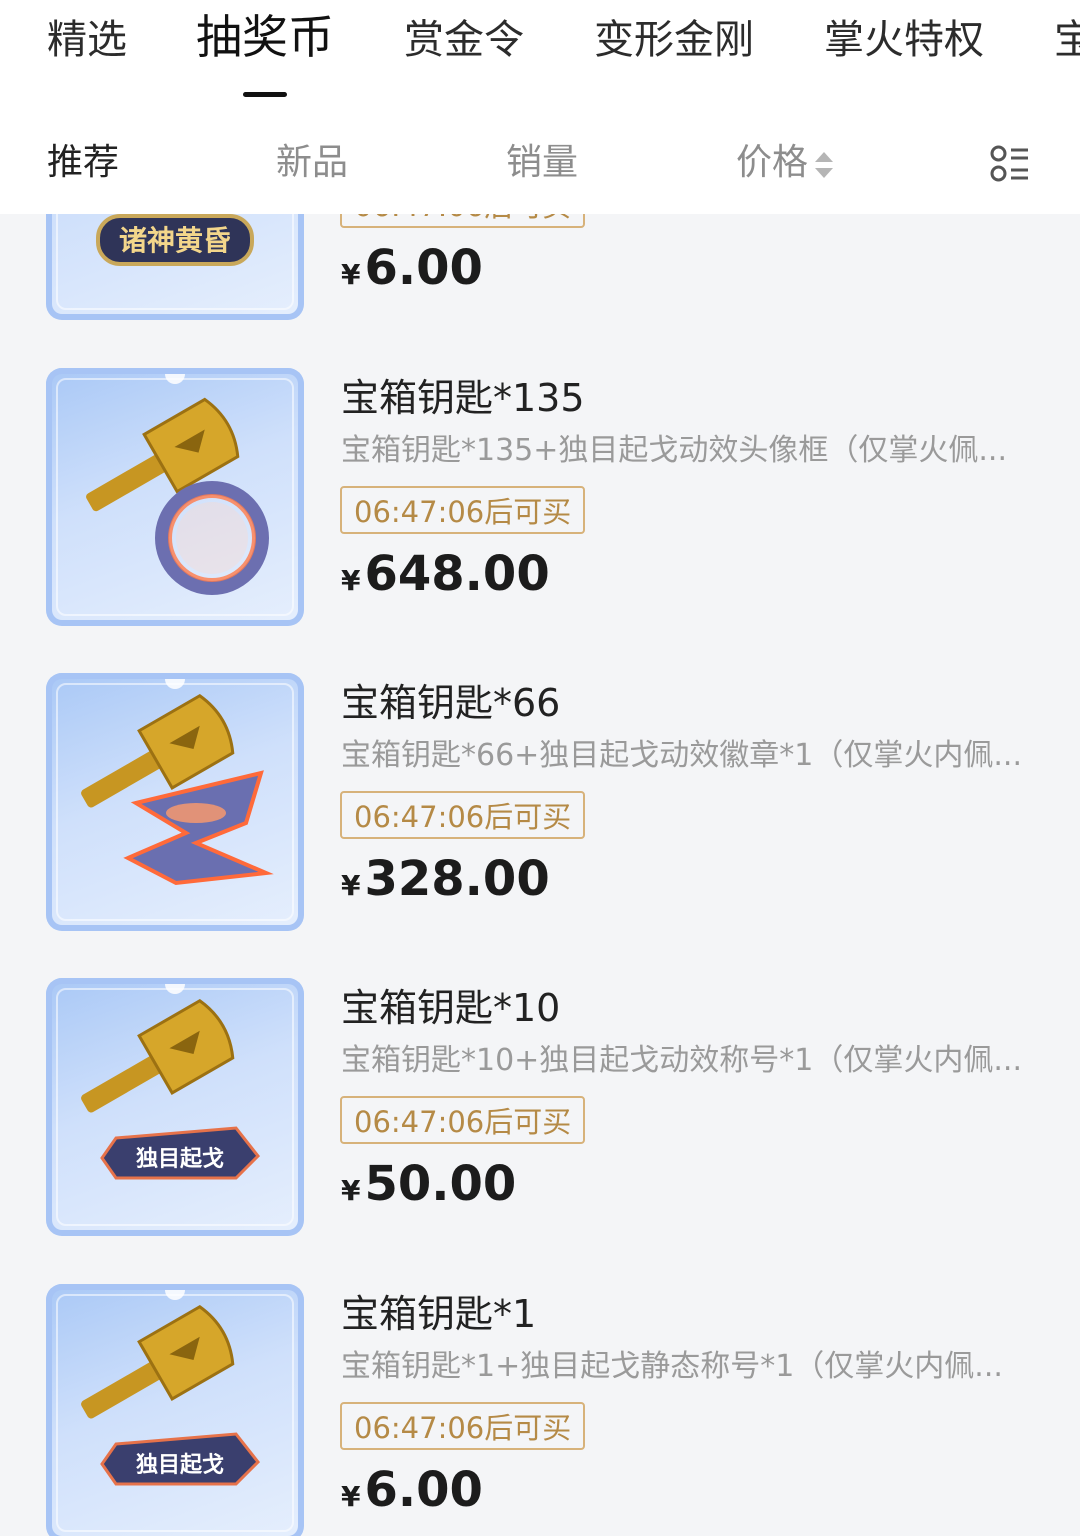 Image resolution: width=1080 pixels, height=1536 pixels. Describe the element at coordinates (1010, 164) in the screenshot. I see `list-layout-icon` at that location.